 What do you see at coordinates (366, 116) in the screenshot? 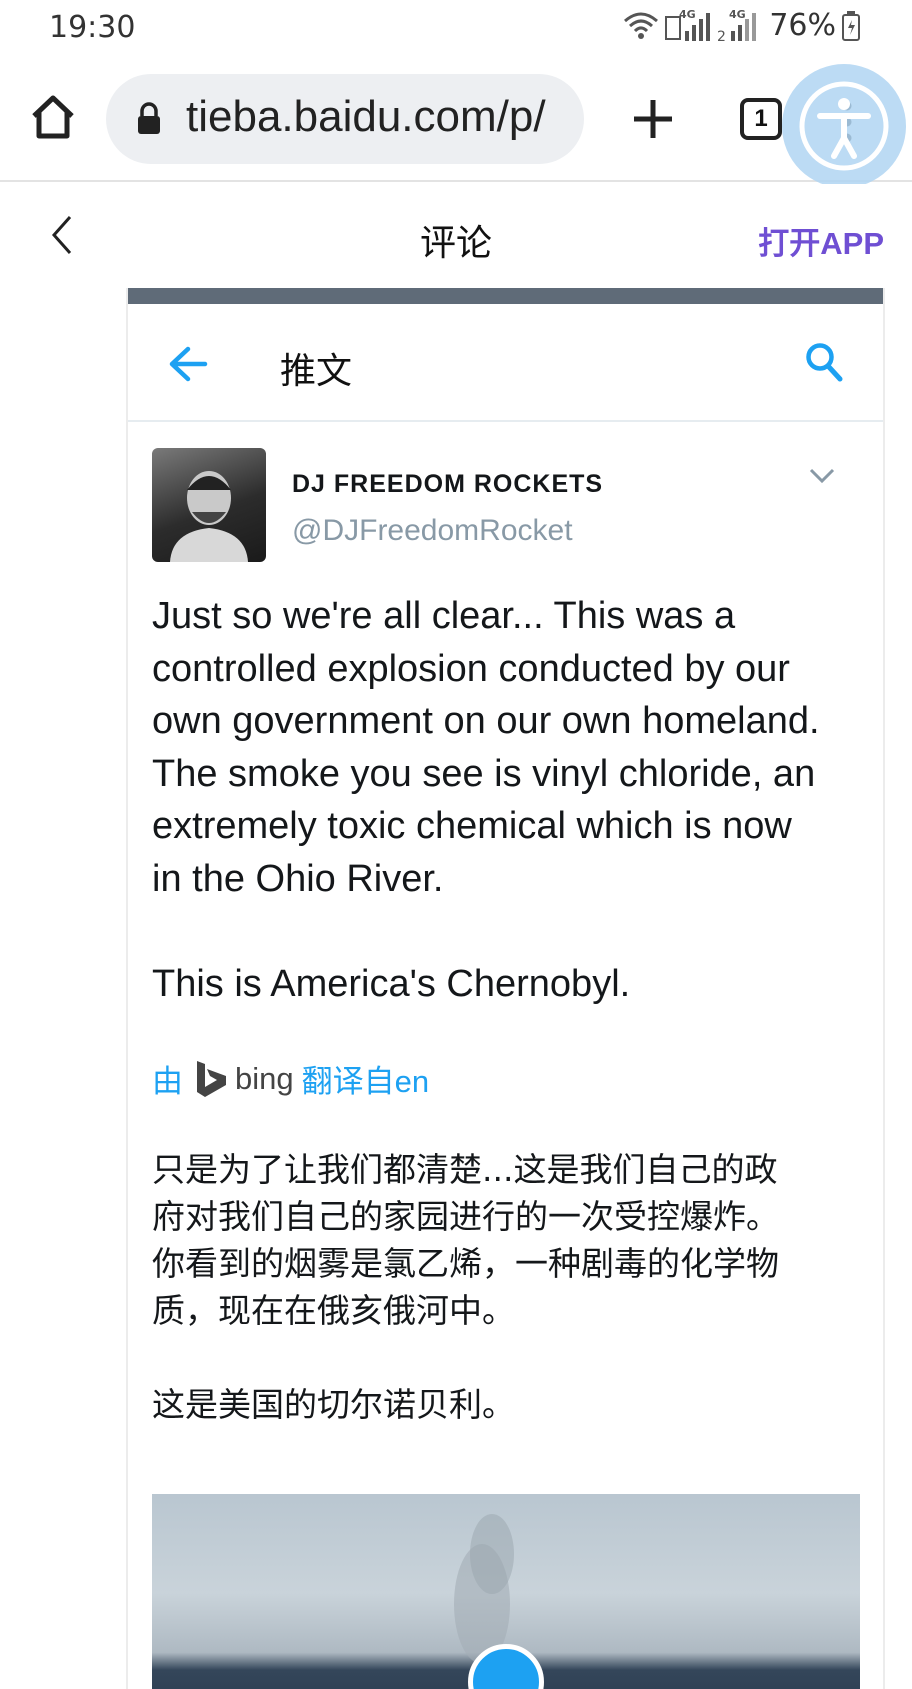
I see `url-text: tieba.baidu.com/p/` at bounding box center [366, 116].